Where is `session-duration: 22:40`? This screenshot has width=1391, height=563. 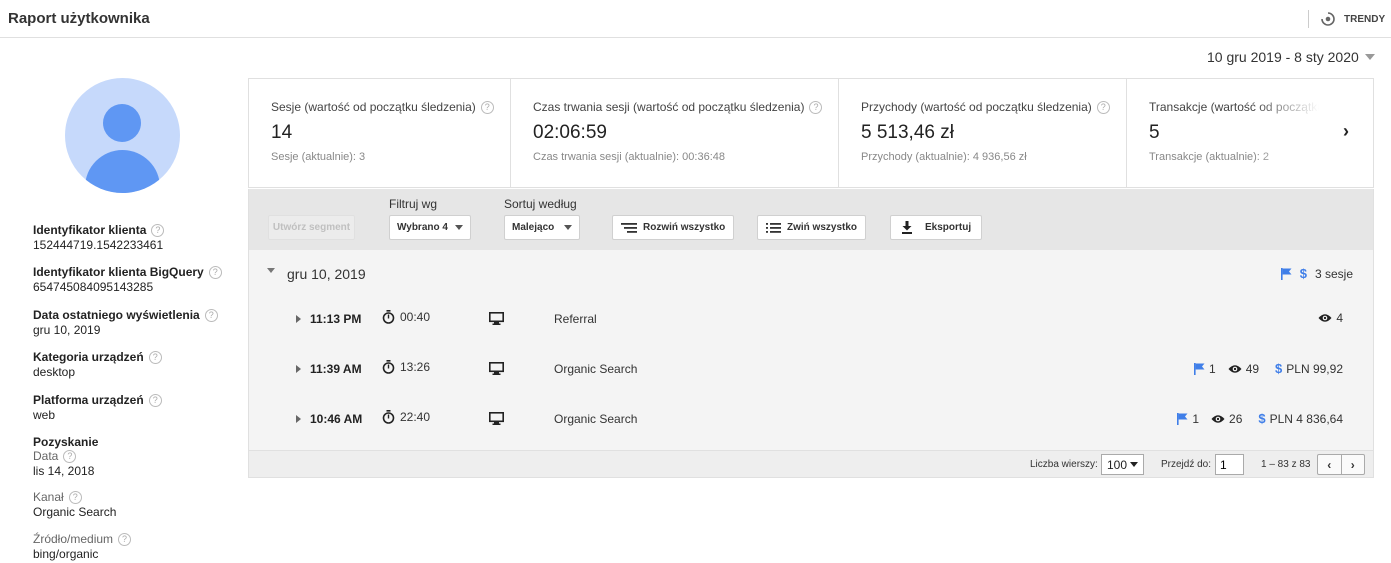 session-duration: 22:40 is located at coordinates (415, 417).